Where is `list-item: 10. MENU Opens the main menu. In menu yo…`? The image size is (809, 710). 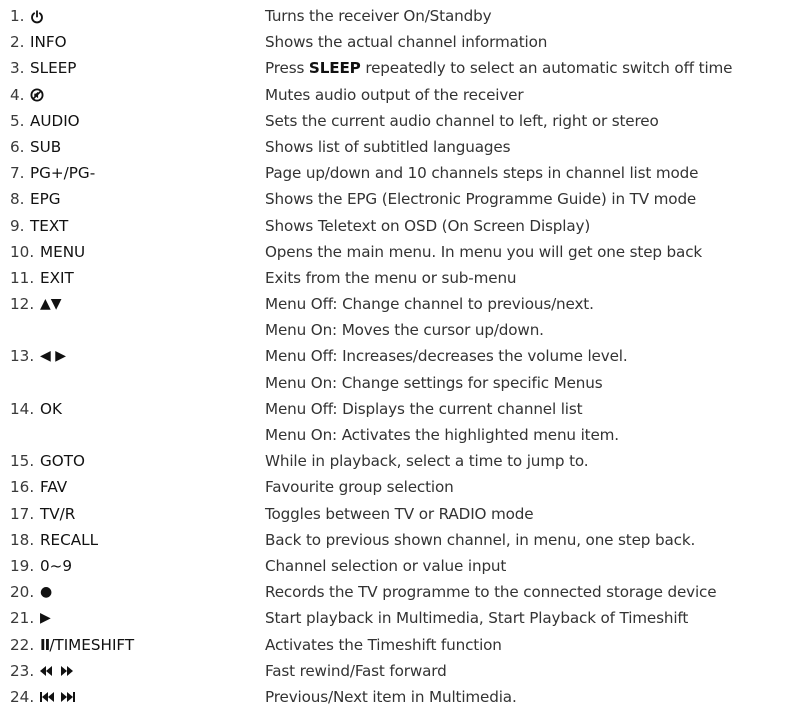
list-item: 10. MENU Opens the main menu. In menu yo… is located at coordinates (404, 252).